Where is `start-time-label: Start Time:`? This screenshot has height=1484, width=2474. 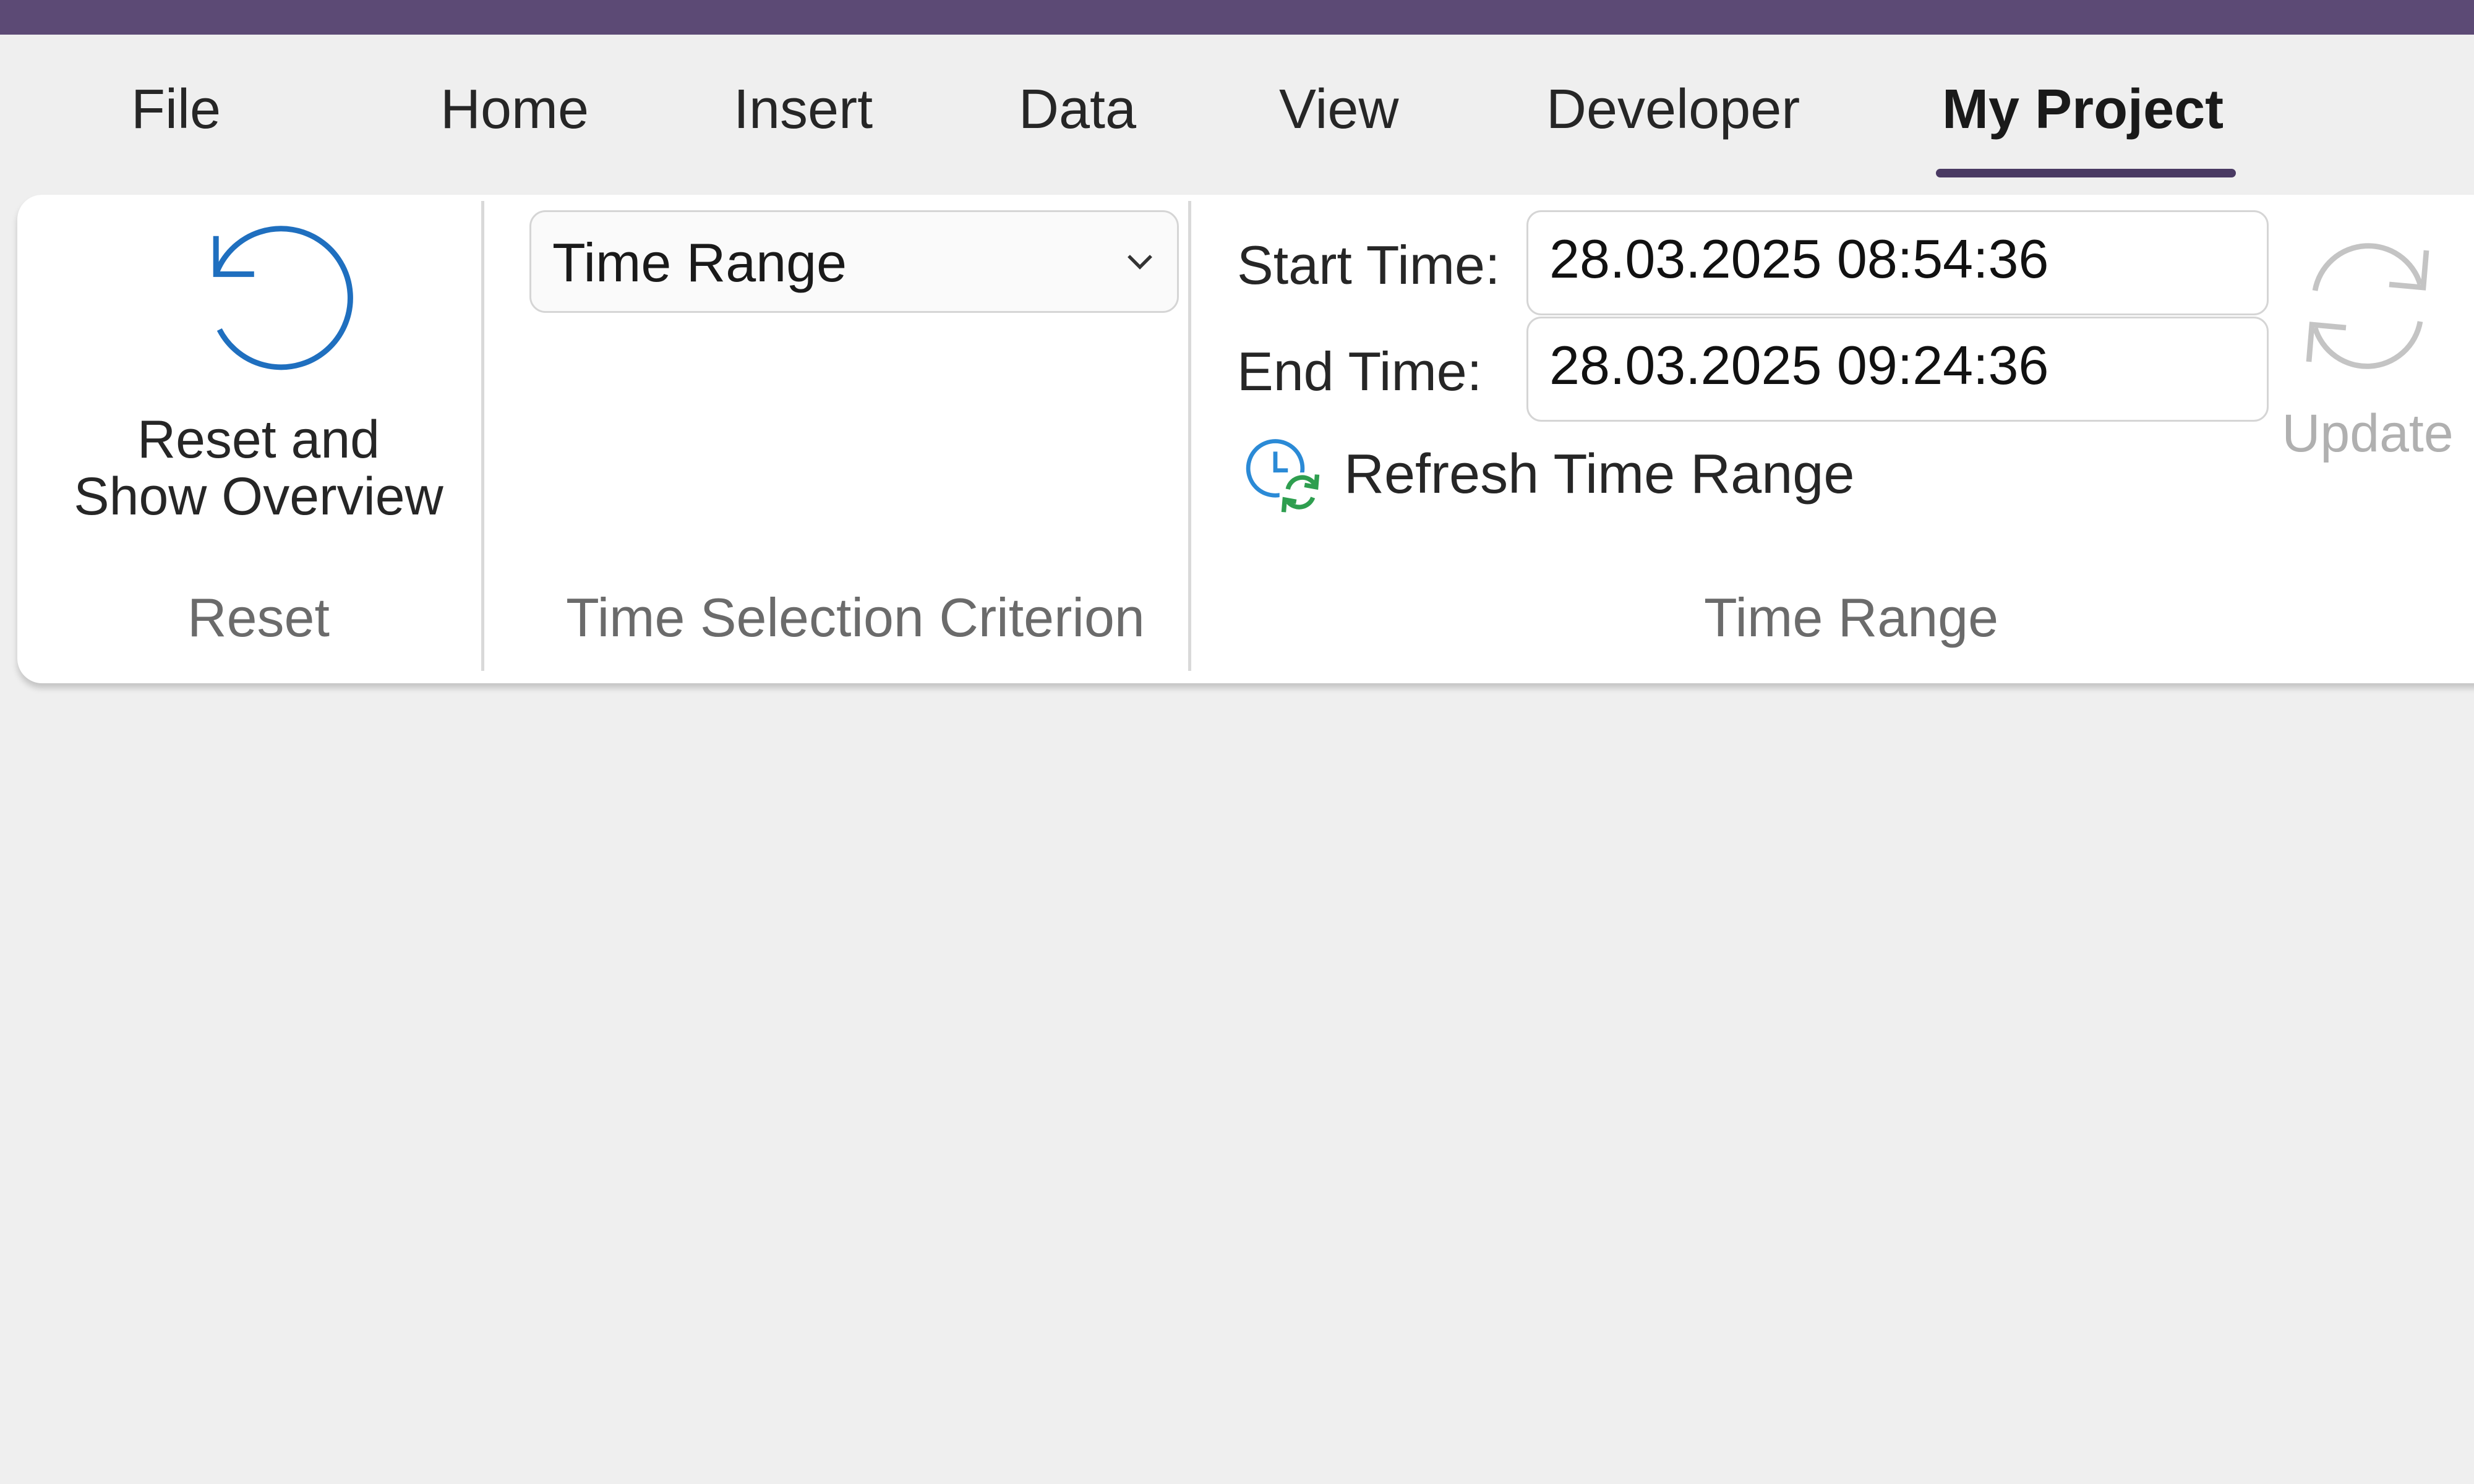 start-time-label: Start Time: is located at coordinates (1369, 265).